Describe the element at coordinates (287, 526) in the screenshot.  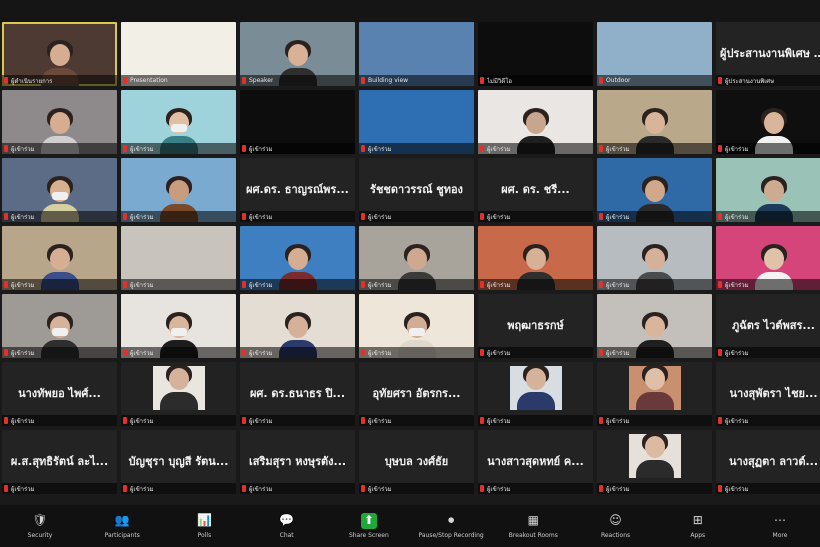
I see `chat-button: 💬 Chat` at that location.